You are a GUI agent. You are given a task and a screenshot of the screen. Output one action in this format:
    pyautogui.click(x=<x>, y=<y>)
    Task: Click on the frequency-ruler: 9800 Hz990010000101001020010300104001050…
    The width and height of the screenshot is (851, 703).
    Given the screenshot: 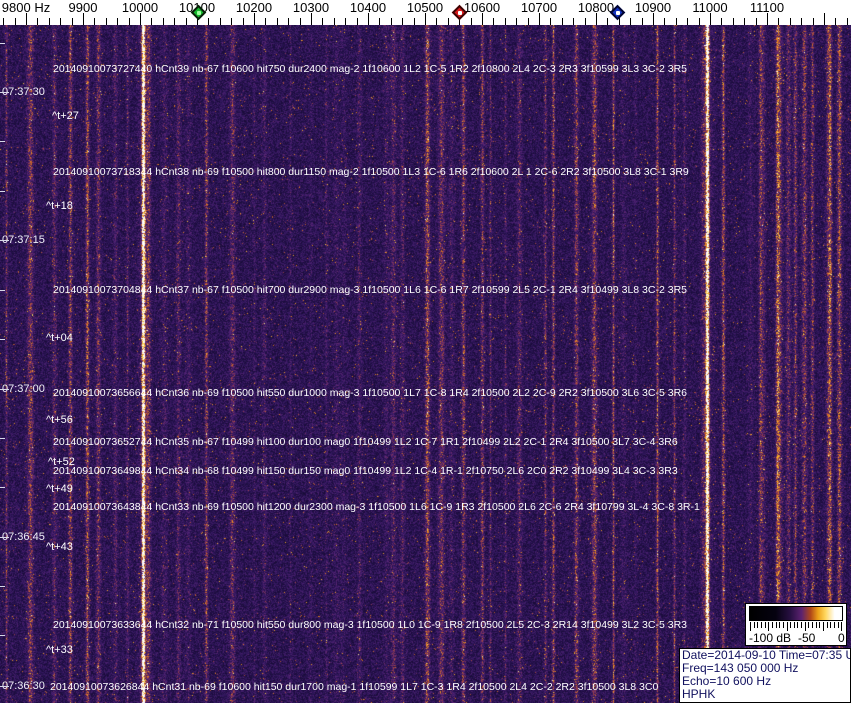 What is the action you would take?
    pyautogui.click(x=425, y=12)
    